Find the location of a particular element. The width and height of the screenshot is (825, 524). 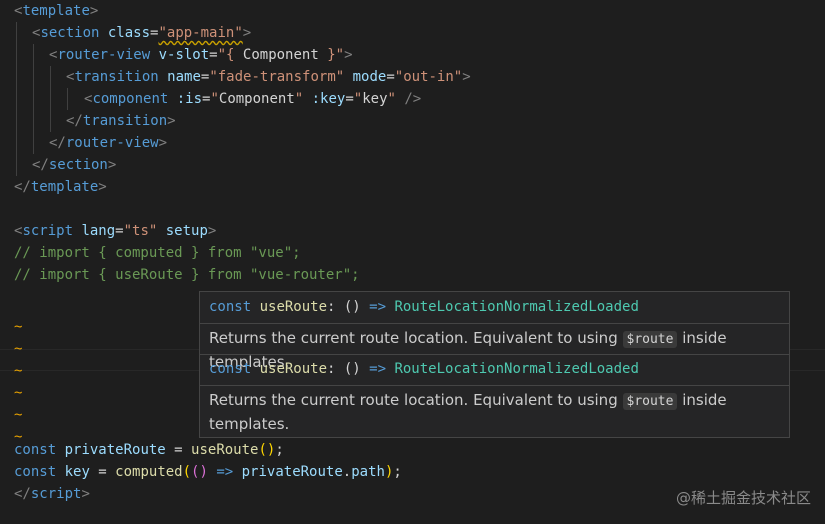

code-line-22: </script> is located at coordinates (52, 494).